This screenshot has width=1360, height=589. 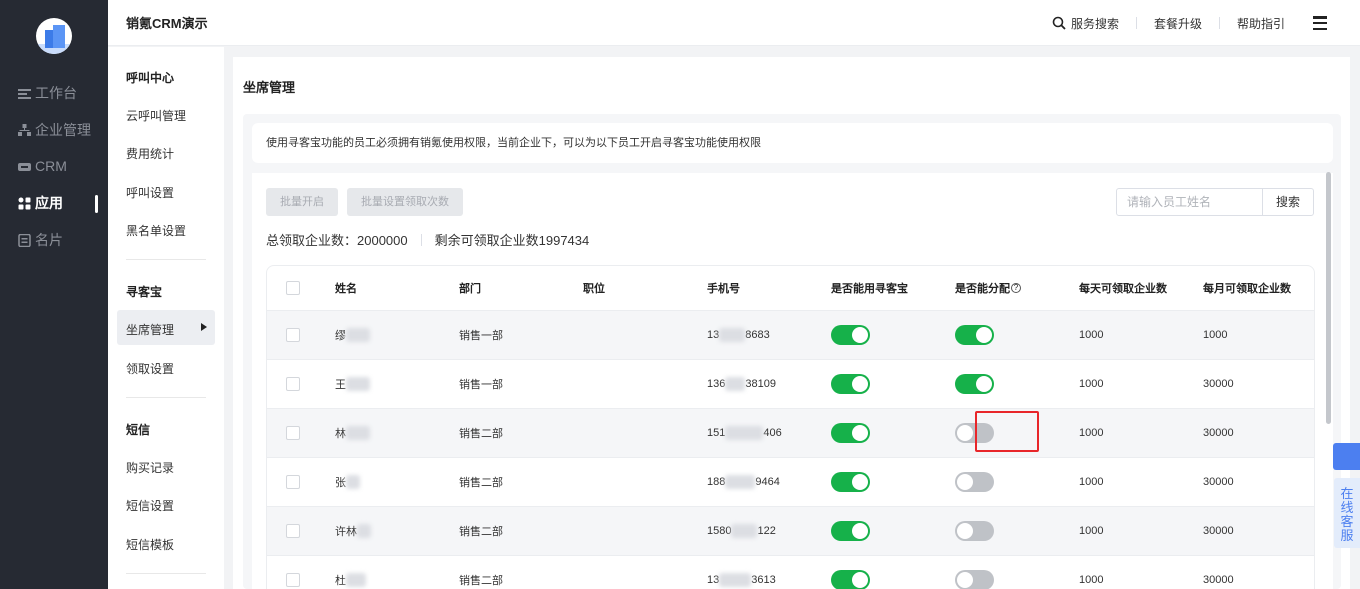 What do you see at coordinates (40, 240) in the screenshot?
I see `nav-item-card: 名片` at bounding box center [40, 240].